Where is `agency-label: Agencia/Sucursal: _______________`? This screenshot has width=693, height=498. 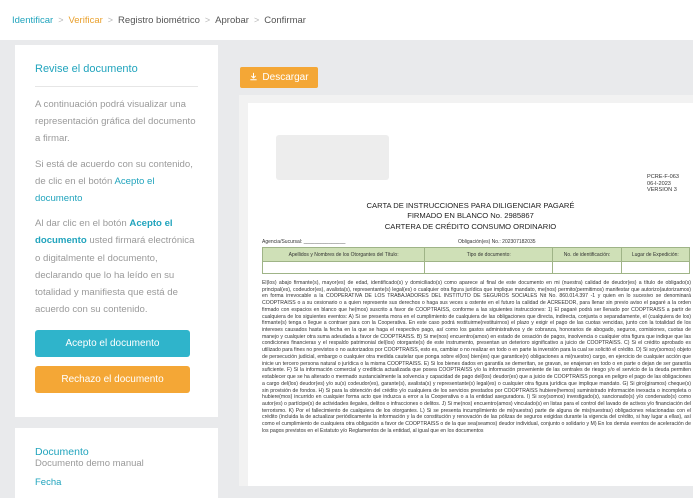
agency-label: Agencia/Sucursal: _______________ is located at coordinates (304, 242).